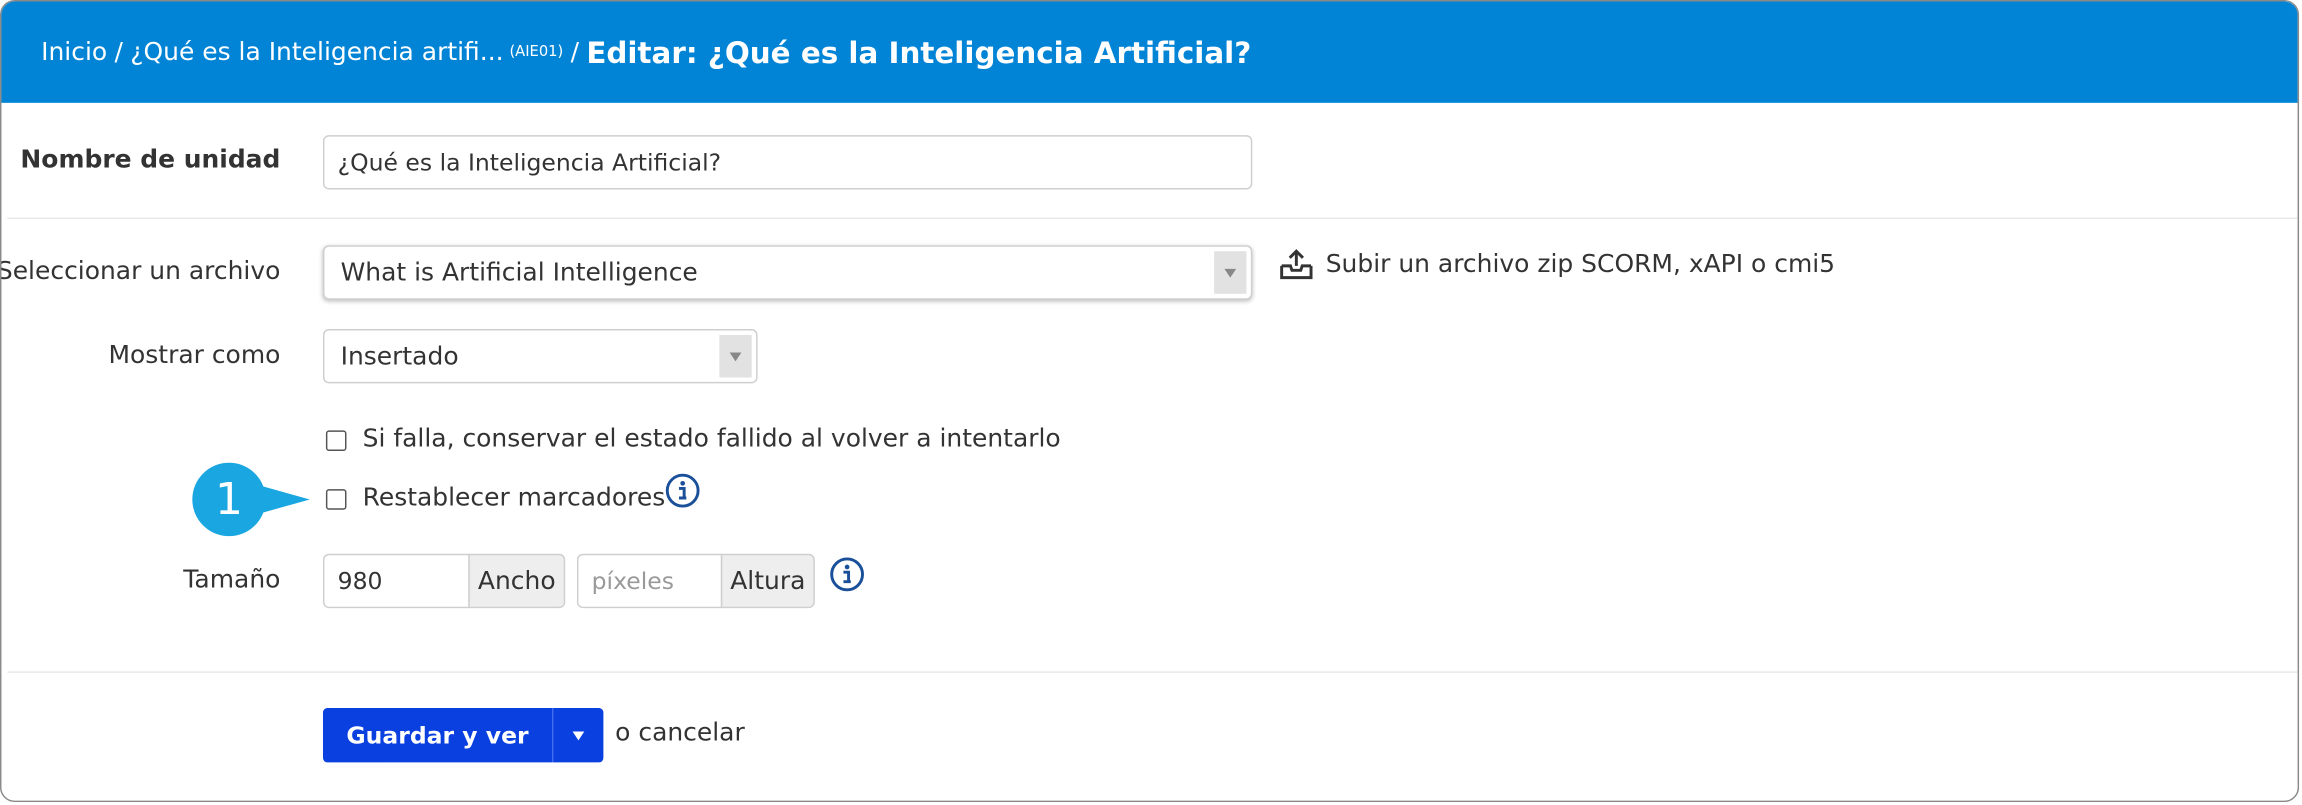 The image size is (2302, 805). What do you see at coordinates (632, 581) in the screenshot?
I see `height-input-placeholder: píxeles` at bounding box center [632, 581].